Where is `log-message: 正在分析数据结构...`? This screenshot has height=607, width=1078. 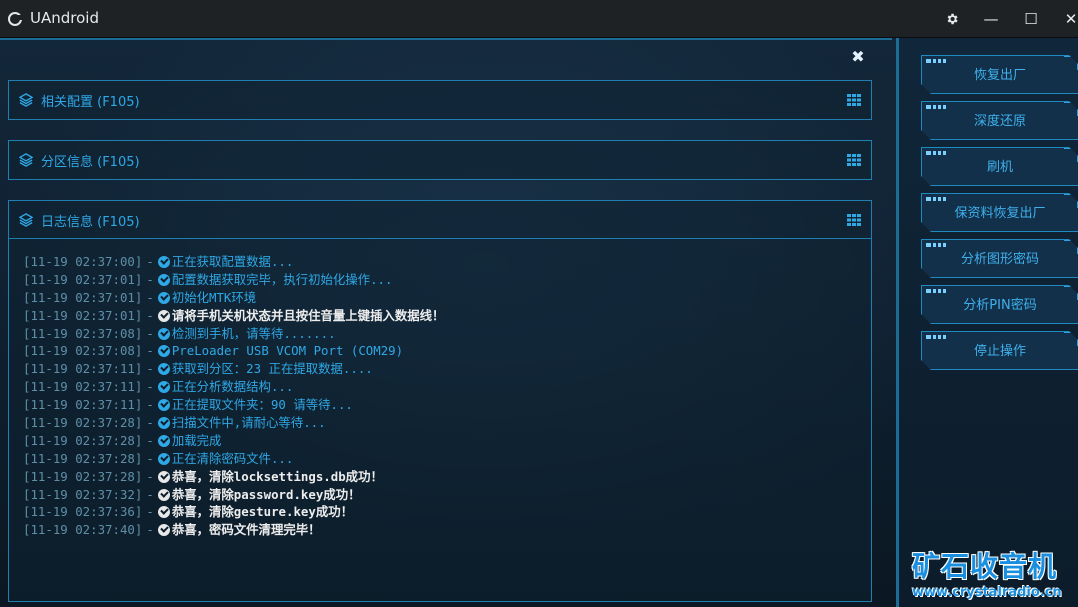
log-message: 正在分析数据结构... is located at coordinates (232, 387).